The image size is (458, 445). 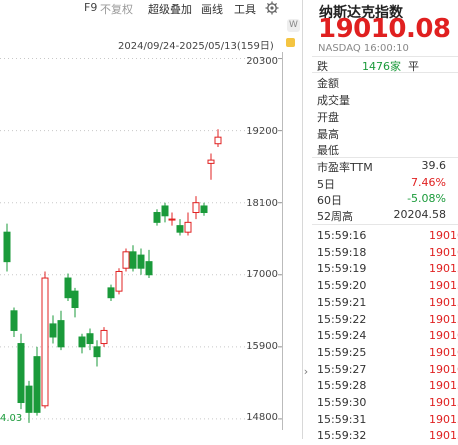 What do you see at coordinates (328, 134) in the screenshot?
I see `high-label: 最高` at bounding box center [328, 134].